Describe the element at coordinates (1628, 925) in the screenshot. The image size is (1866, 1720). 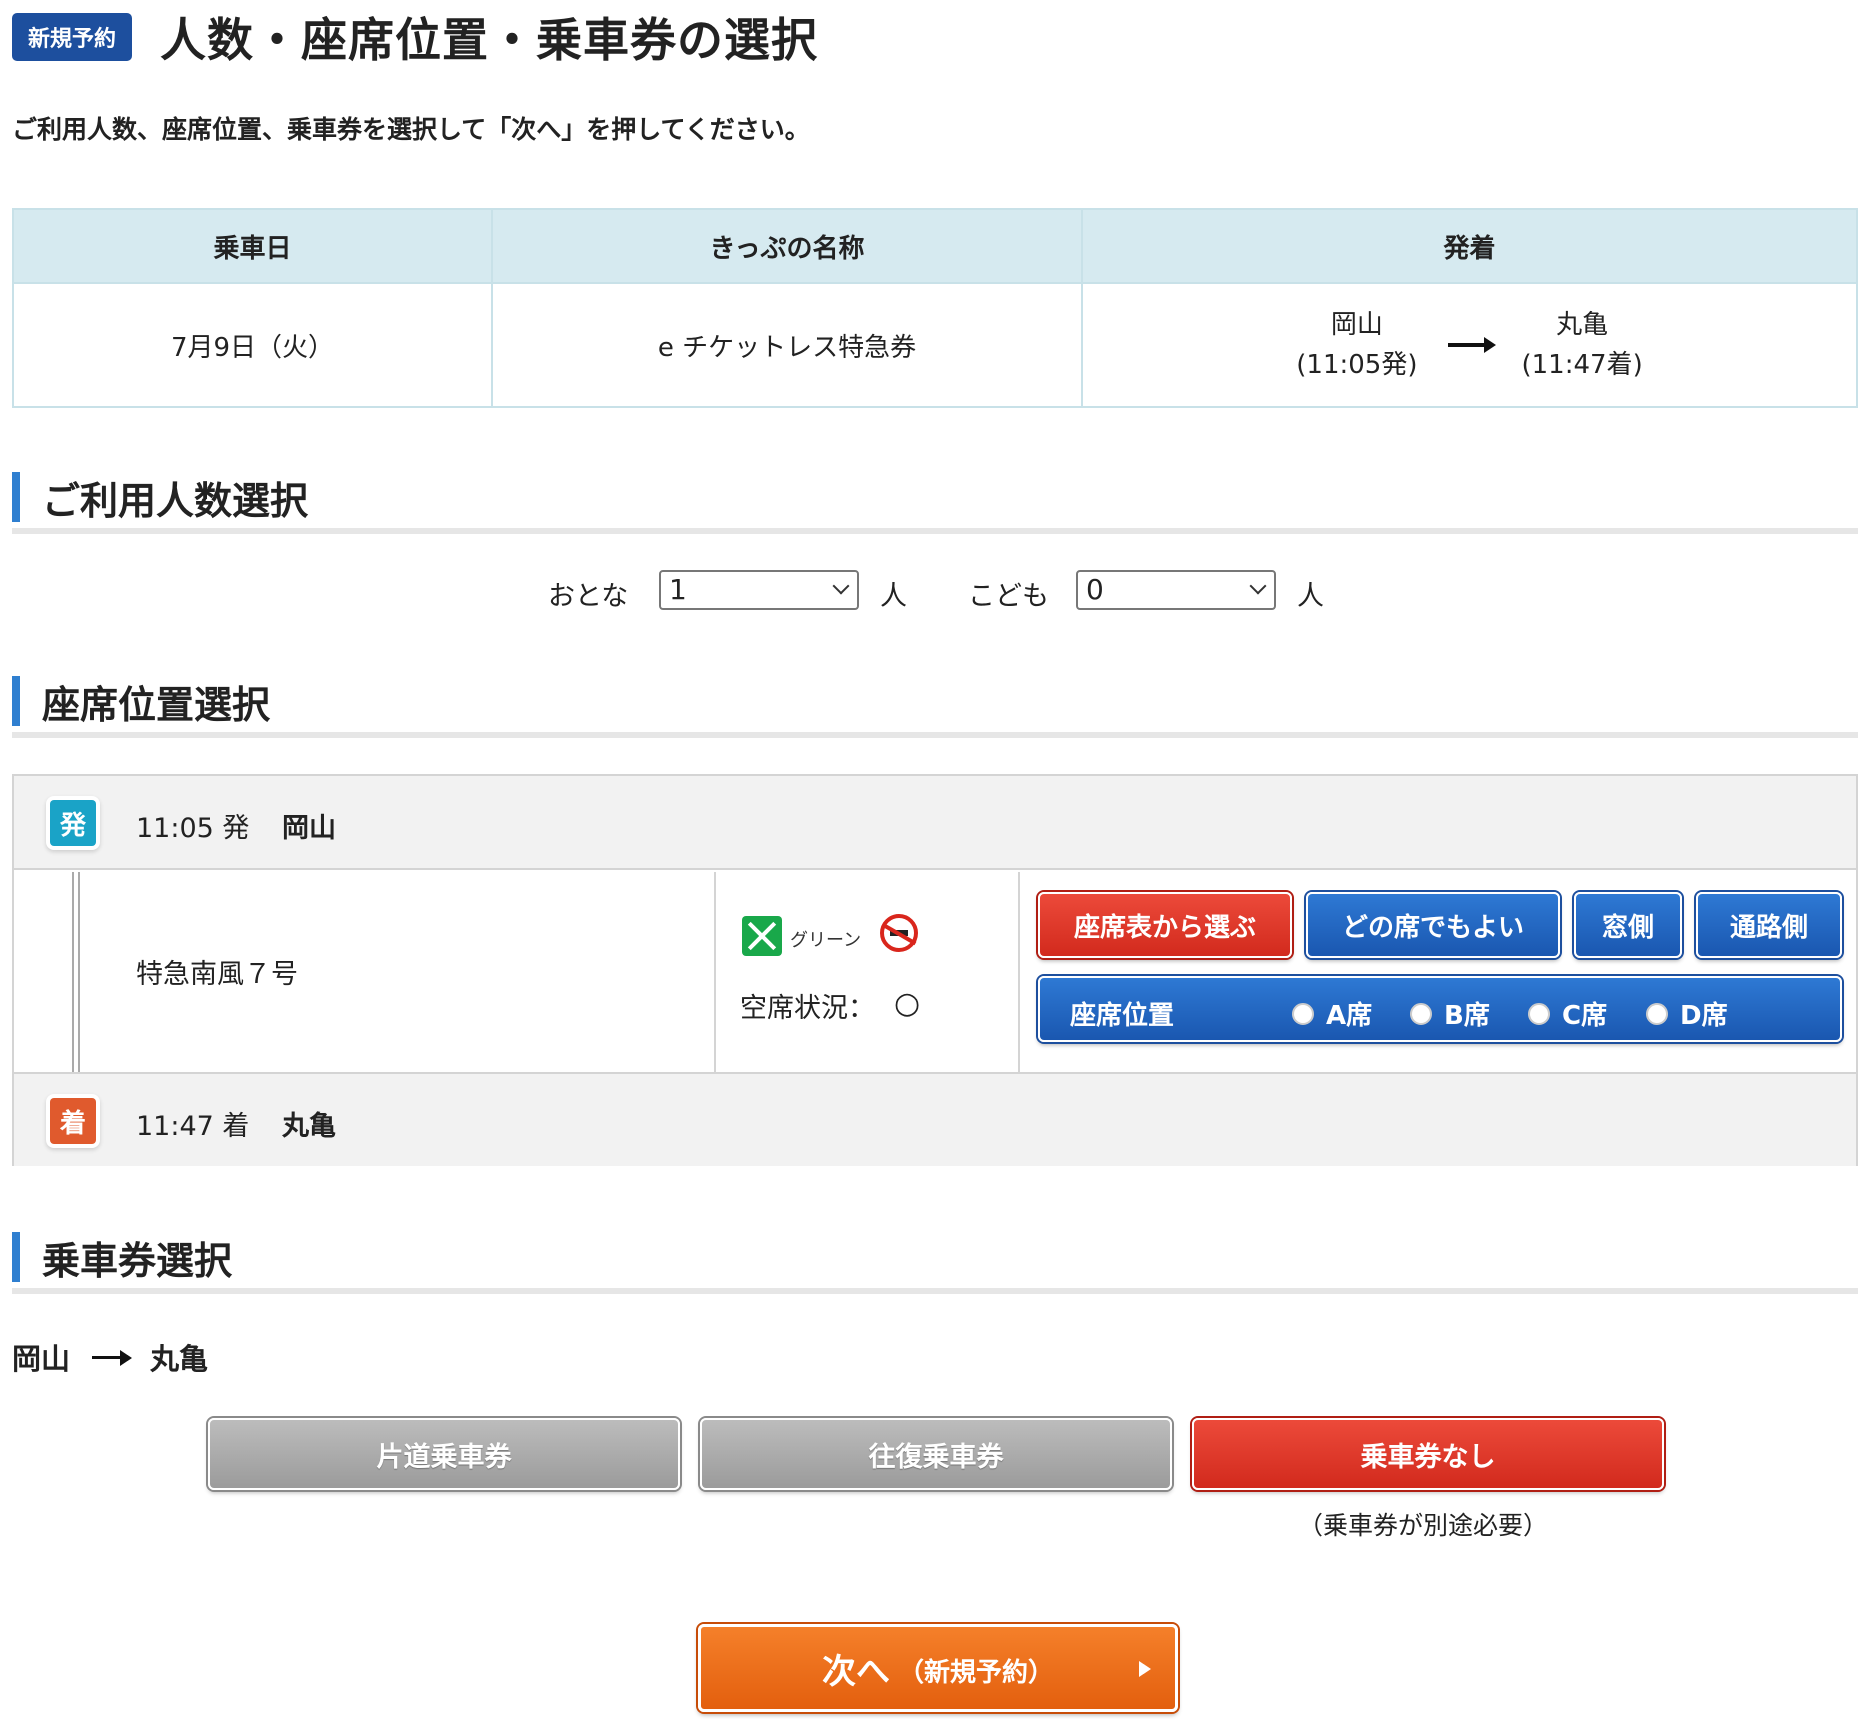
I see `window-seat-button: 窓側` at that location.